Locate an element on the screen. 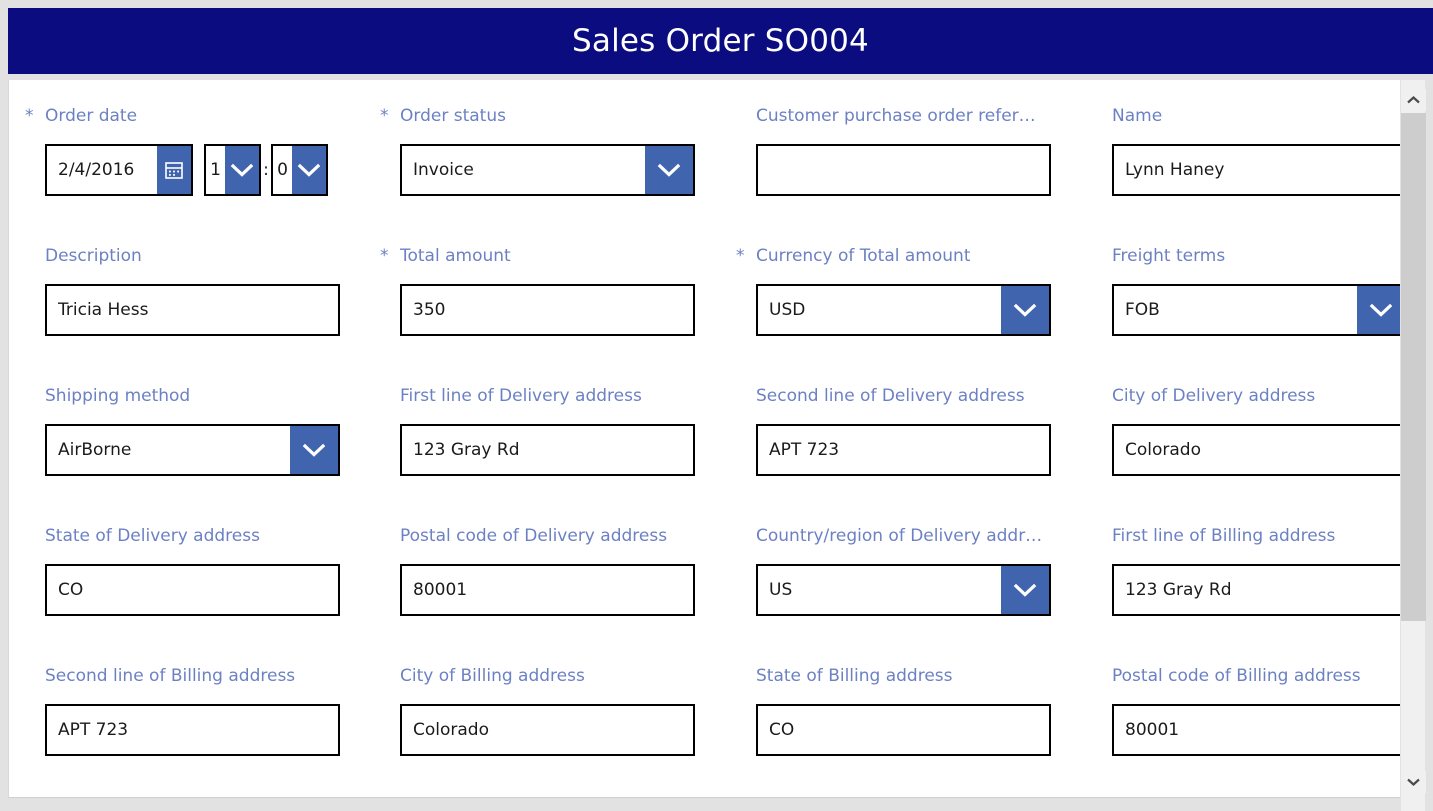  field-label-freight-terms: Freight terms is located at coordinates (1260, 256).